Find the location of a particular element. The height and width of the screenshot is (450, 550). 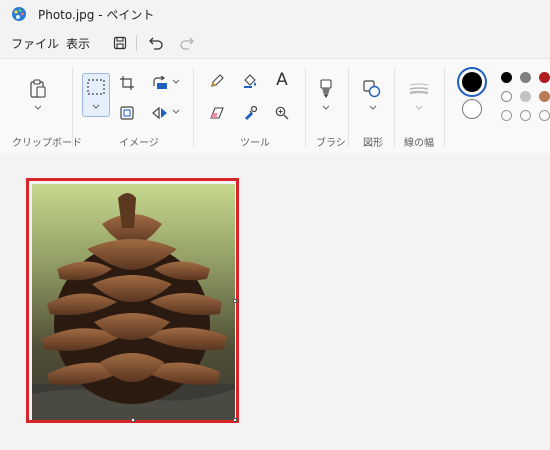

flip-icon is located at coordinates (159, 113).